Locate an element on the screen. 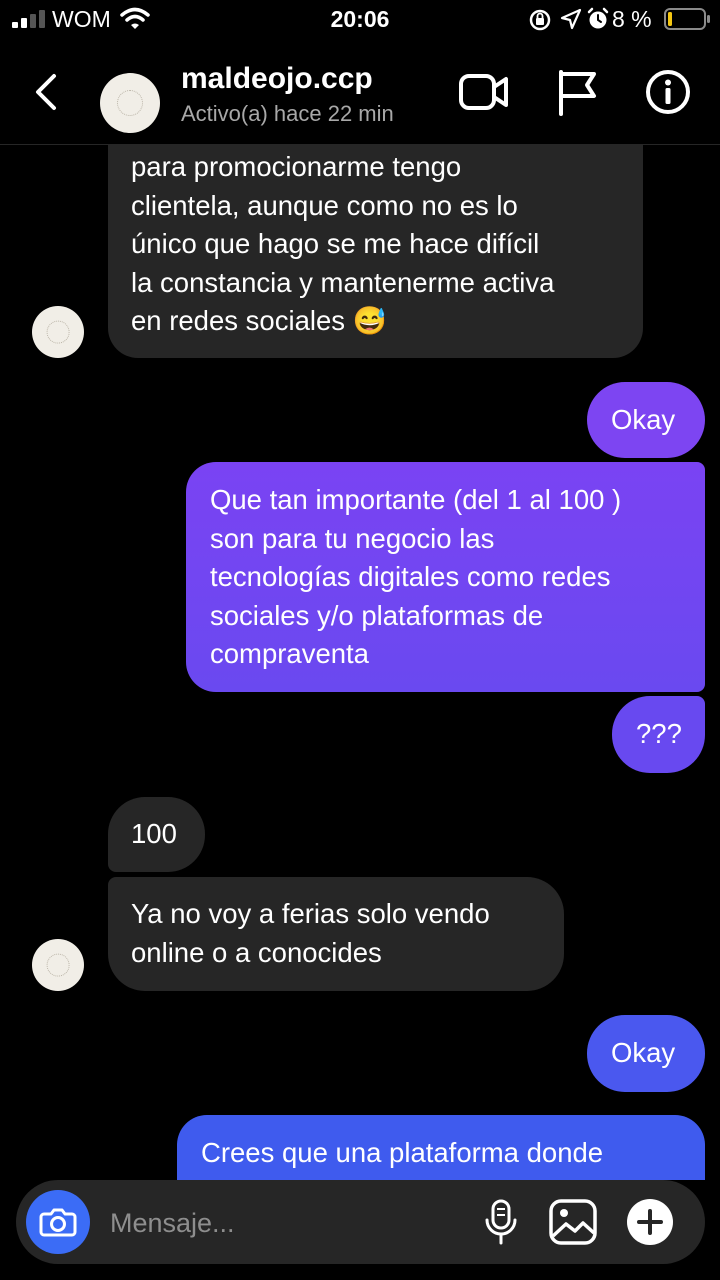 The height and width of the screenshot is (1280, 720). contact-activity-status: Activo(a) hace 22 min is located at coordinates (287, 113).